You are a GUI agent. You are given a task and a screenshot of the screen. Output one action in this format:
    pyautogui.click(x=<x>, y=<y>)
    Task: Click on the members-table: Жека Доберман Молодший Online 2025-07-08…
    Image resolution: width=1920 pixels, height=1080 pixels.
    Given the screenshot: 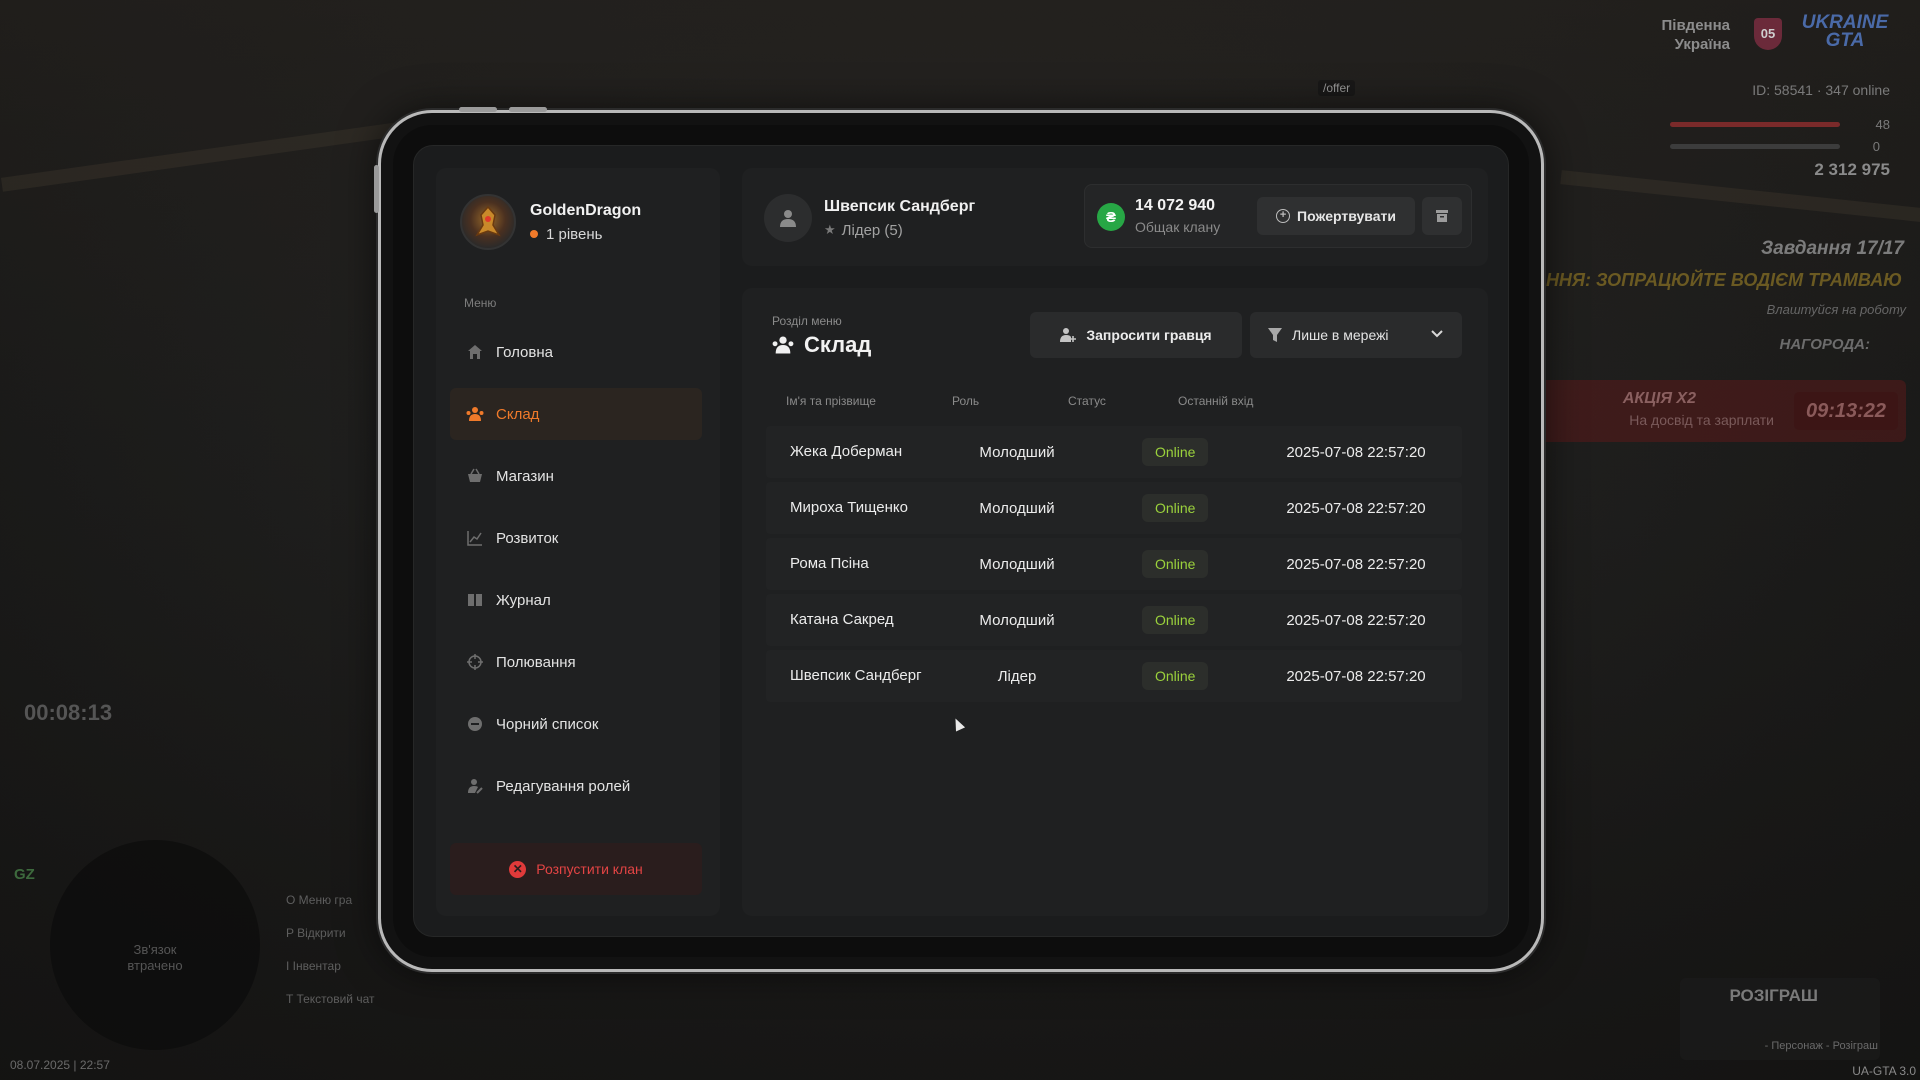 What is the action you would take?
    pyautogui.click(x=1114, y=566)
    